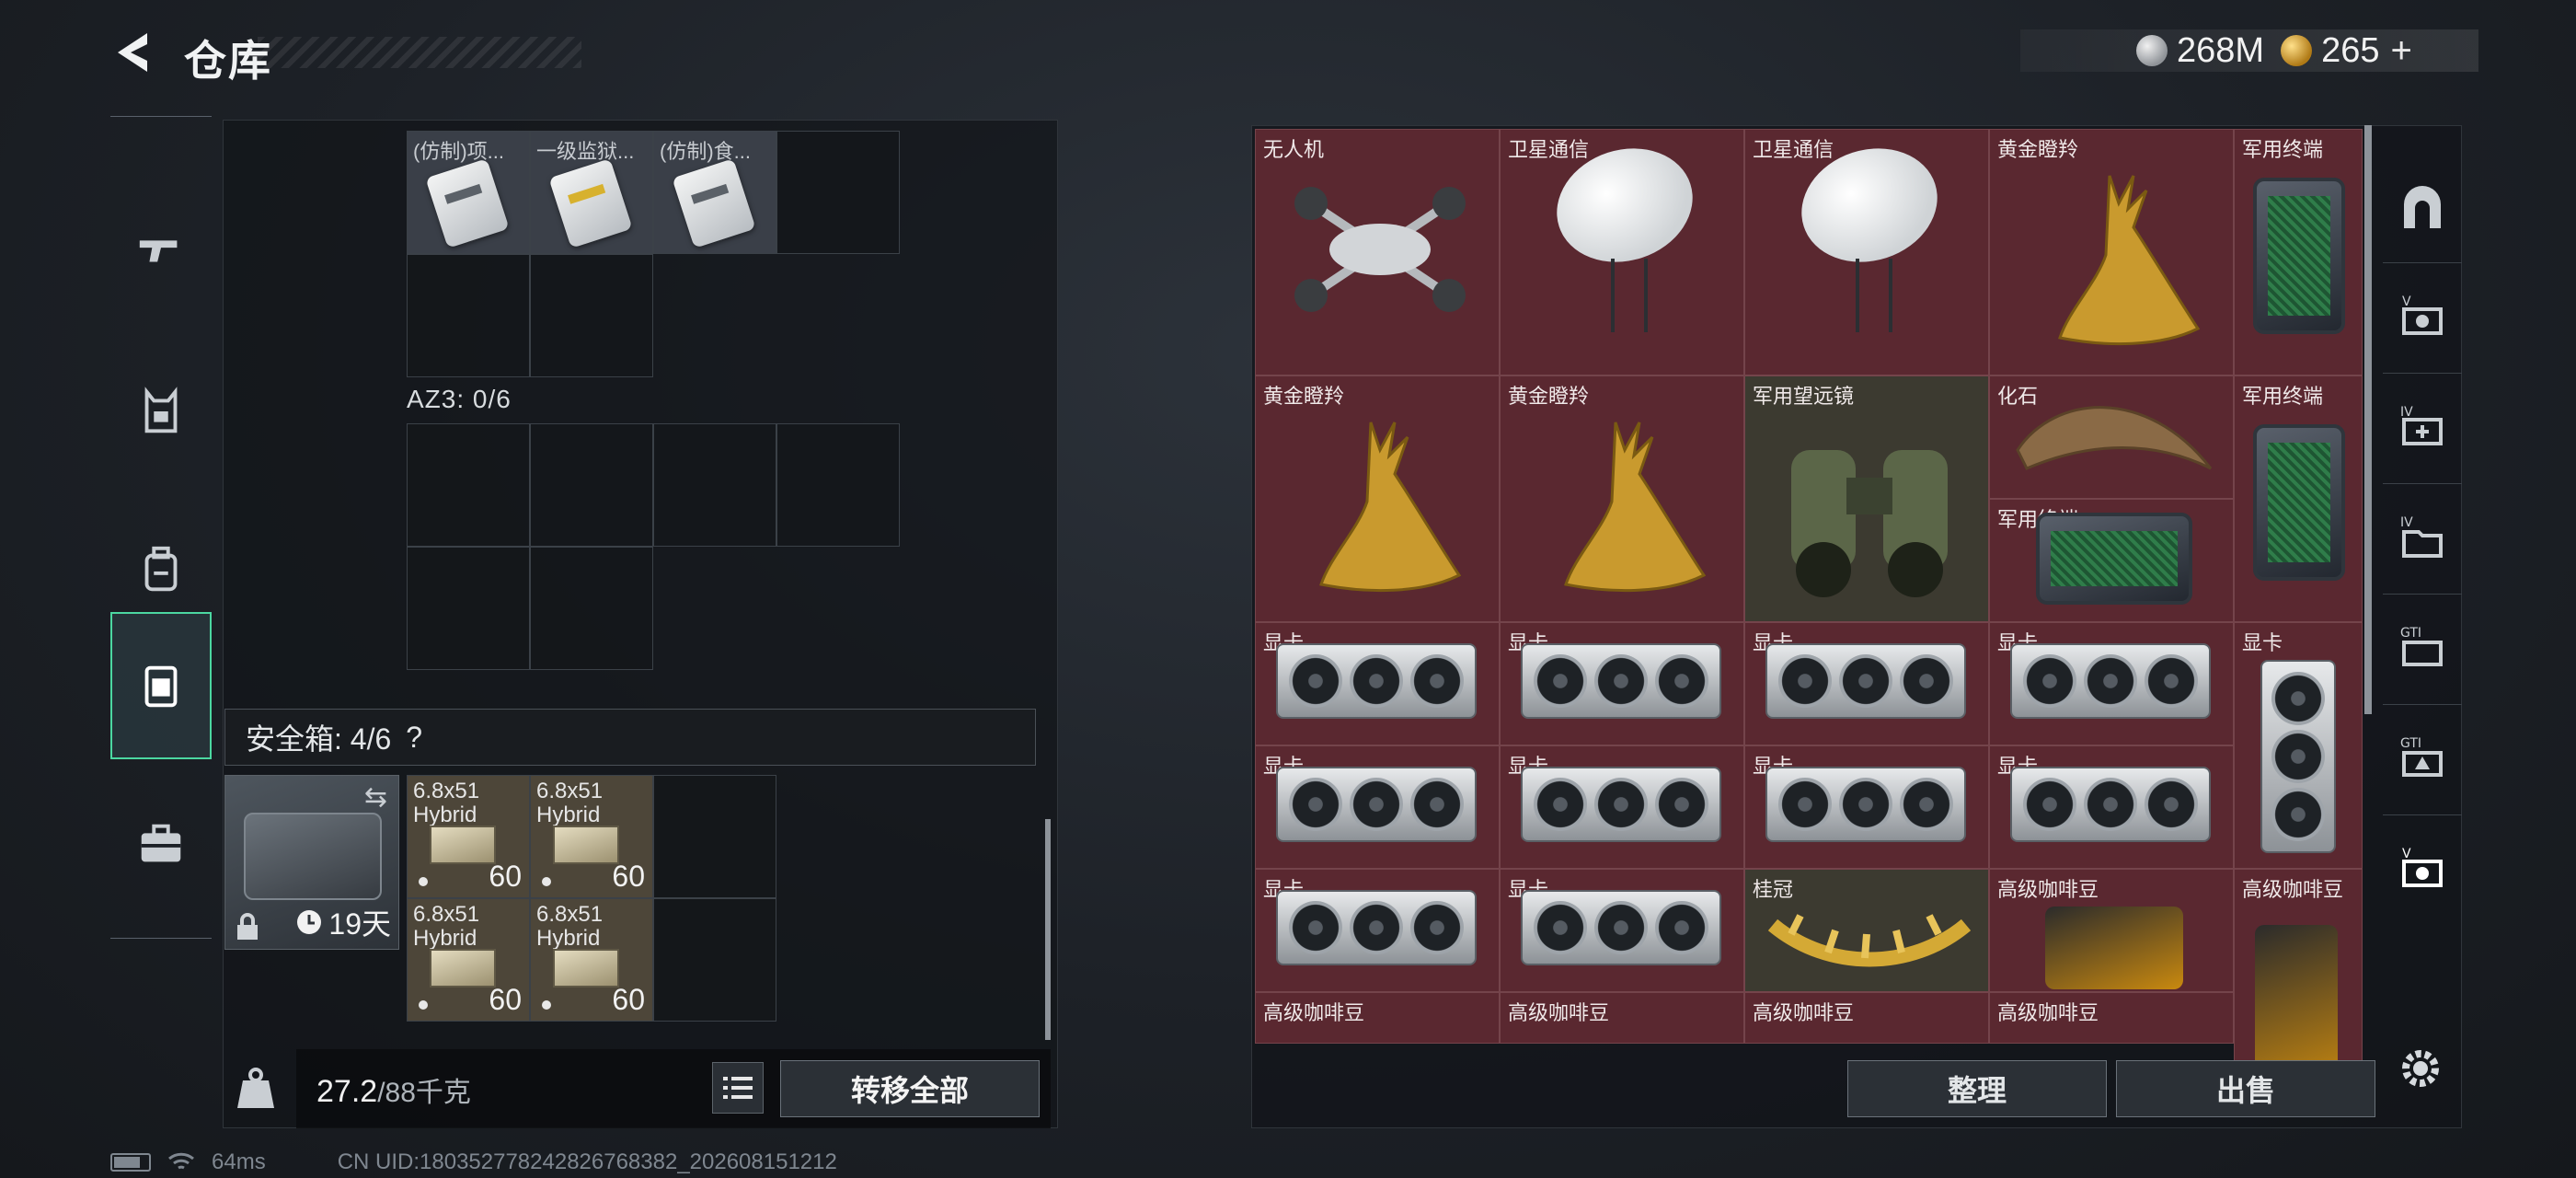  I want to click on loot-slot: 化石, so click(2111, 437).